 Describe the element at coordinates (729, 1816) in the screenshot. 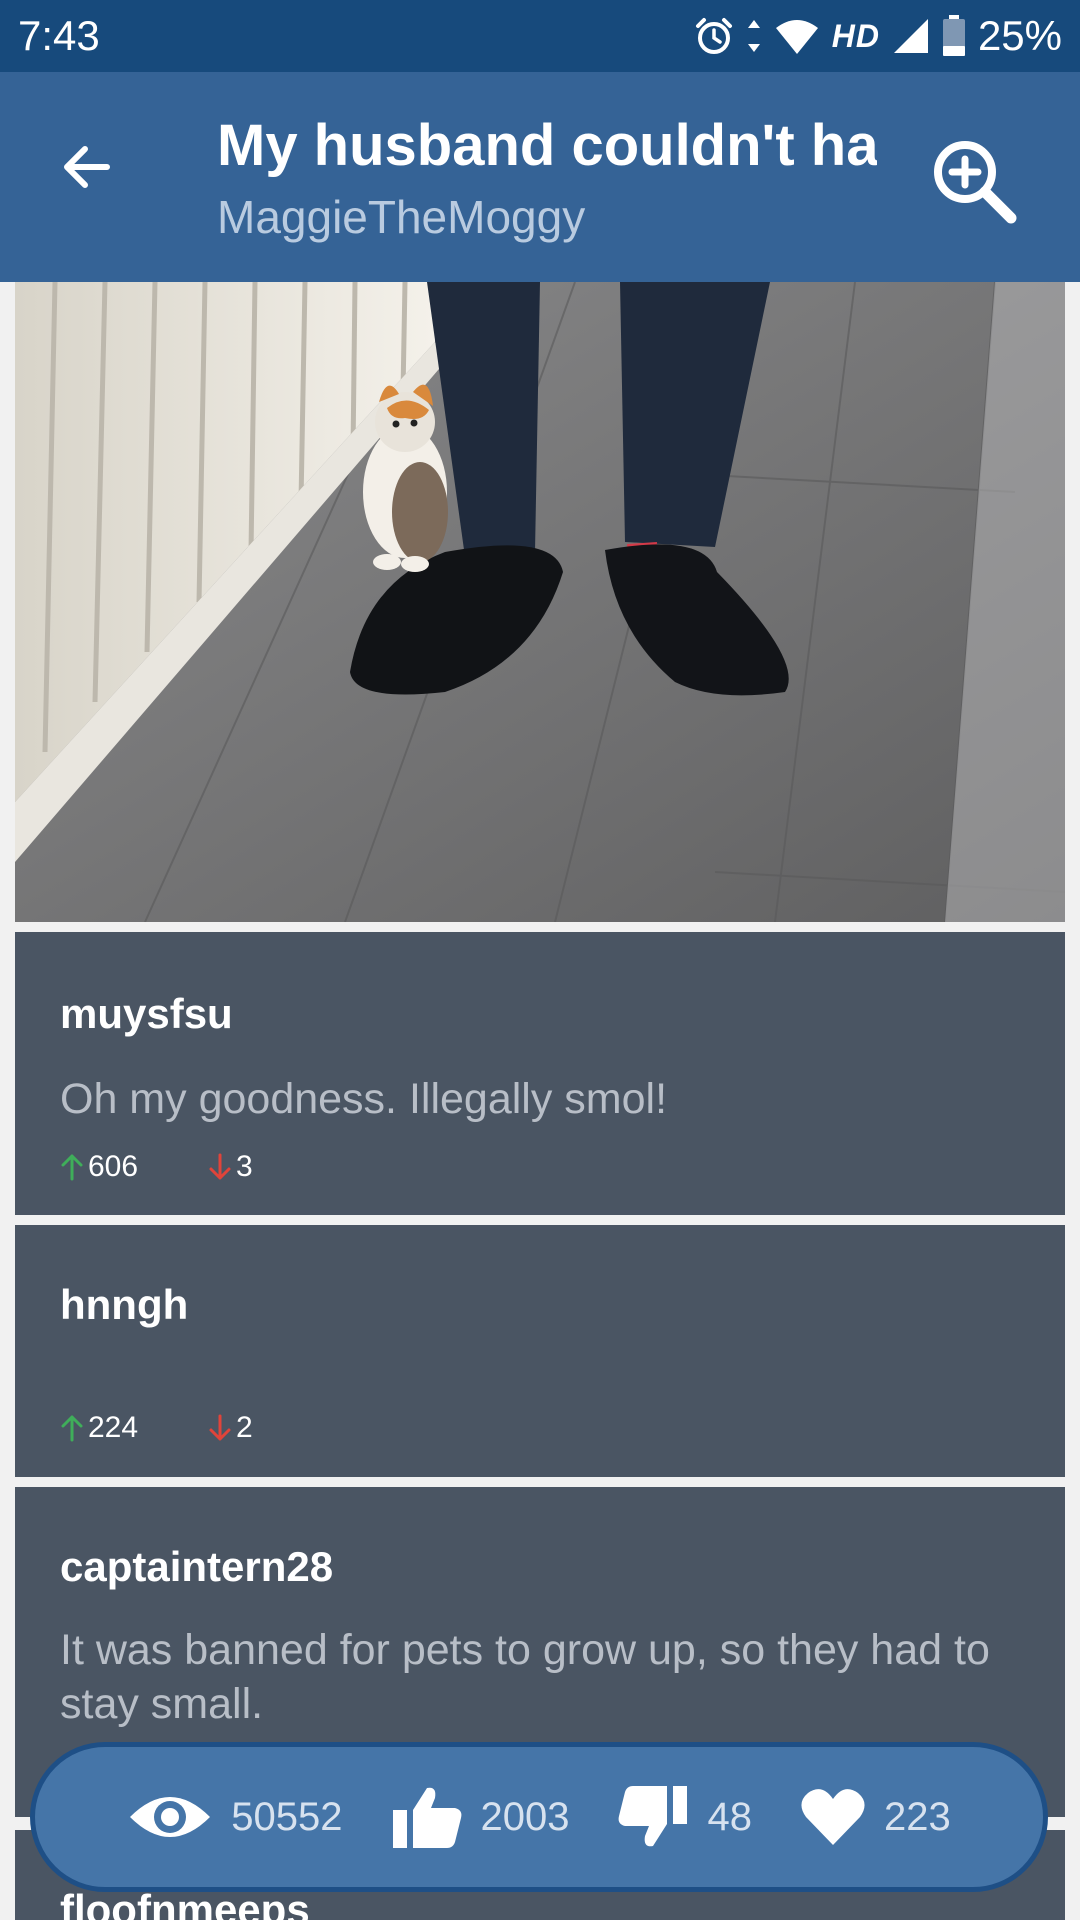

I see `dislikes-count: 48` at that location.